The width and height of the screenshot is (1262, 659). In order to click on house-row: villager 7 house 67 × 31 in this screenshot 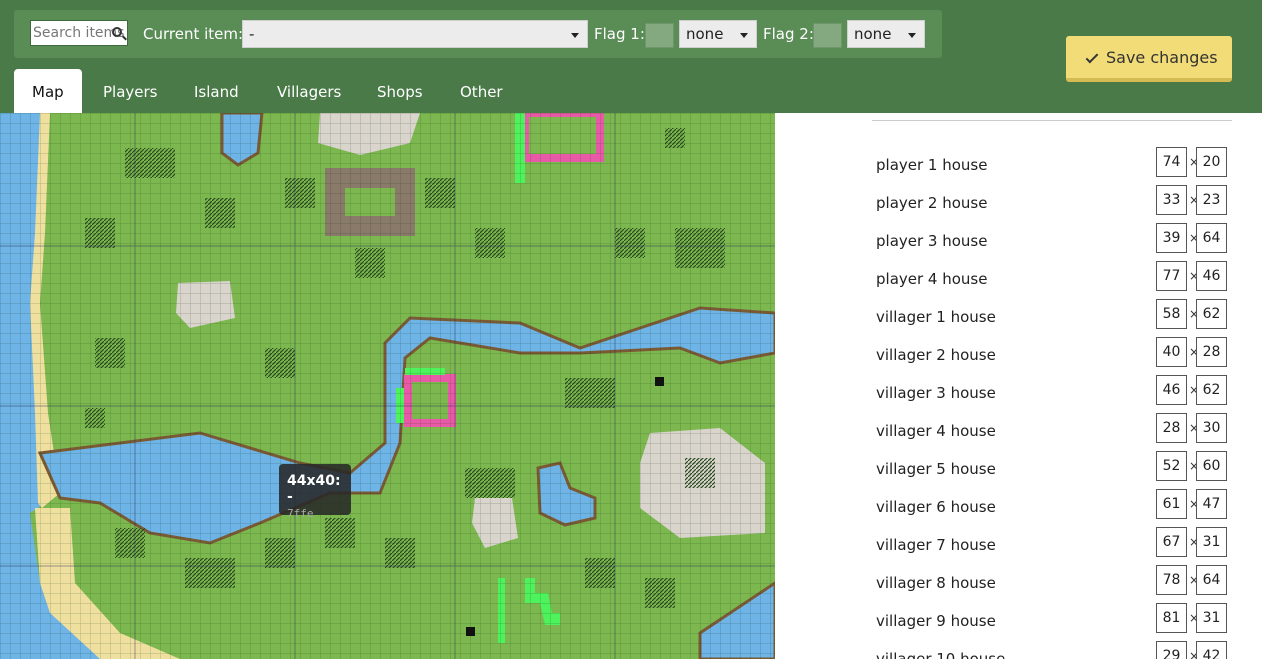, I will do `click(1052, 546)`.